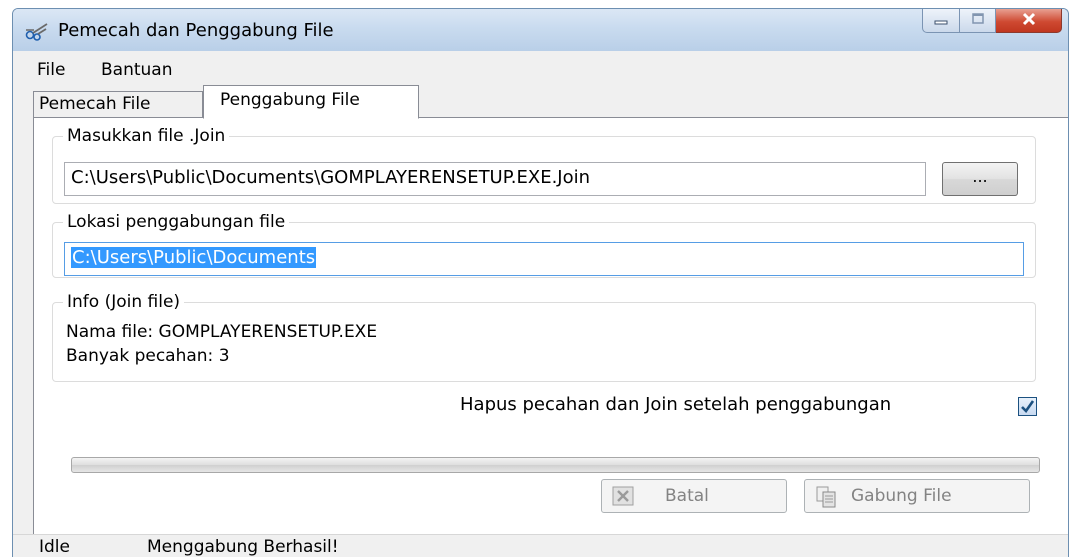 The image size is (1069, 557). I want to click on menu-file: File, so click(51, 70).